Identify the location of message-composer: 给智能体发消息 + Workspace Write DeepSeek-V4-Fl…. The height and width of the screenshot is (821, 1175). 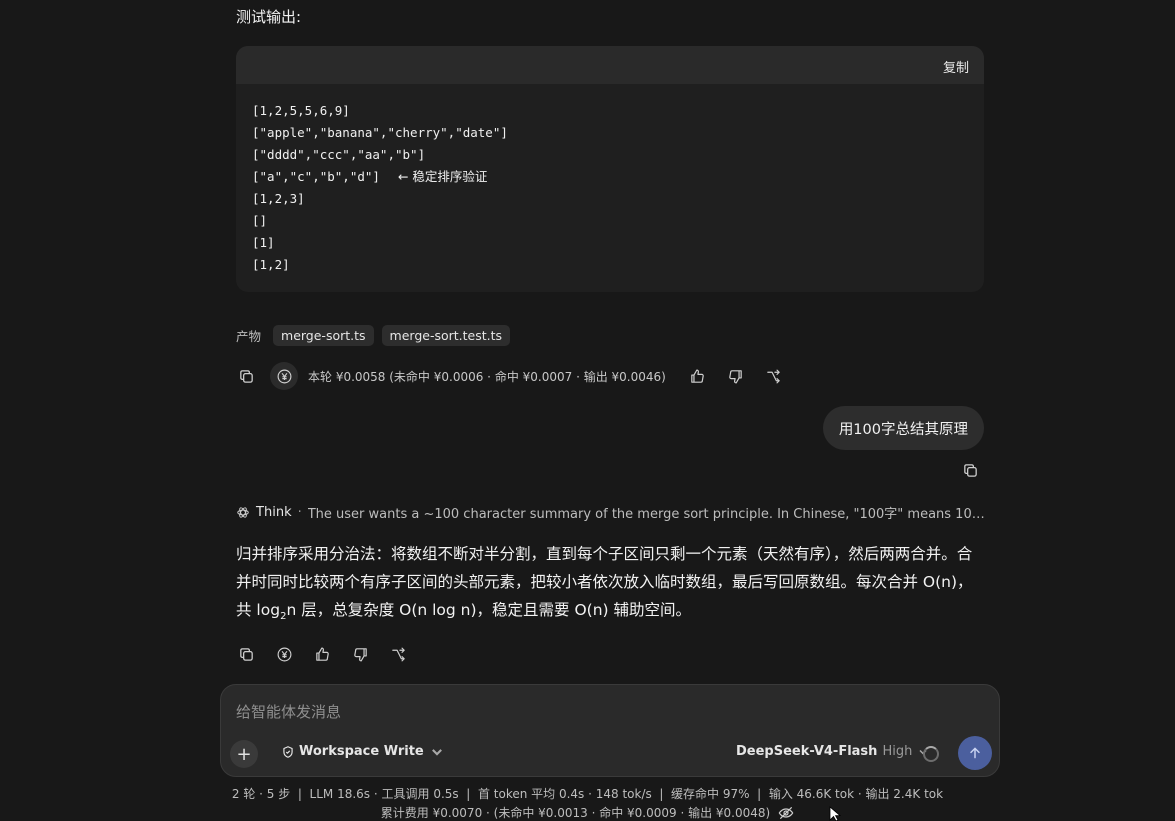
(610, 730).